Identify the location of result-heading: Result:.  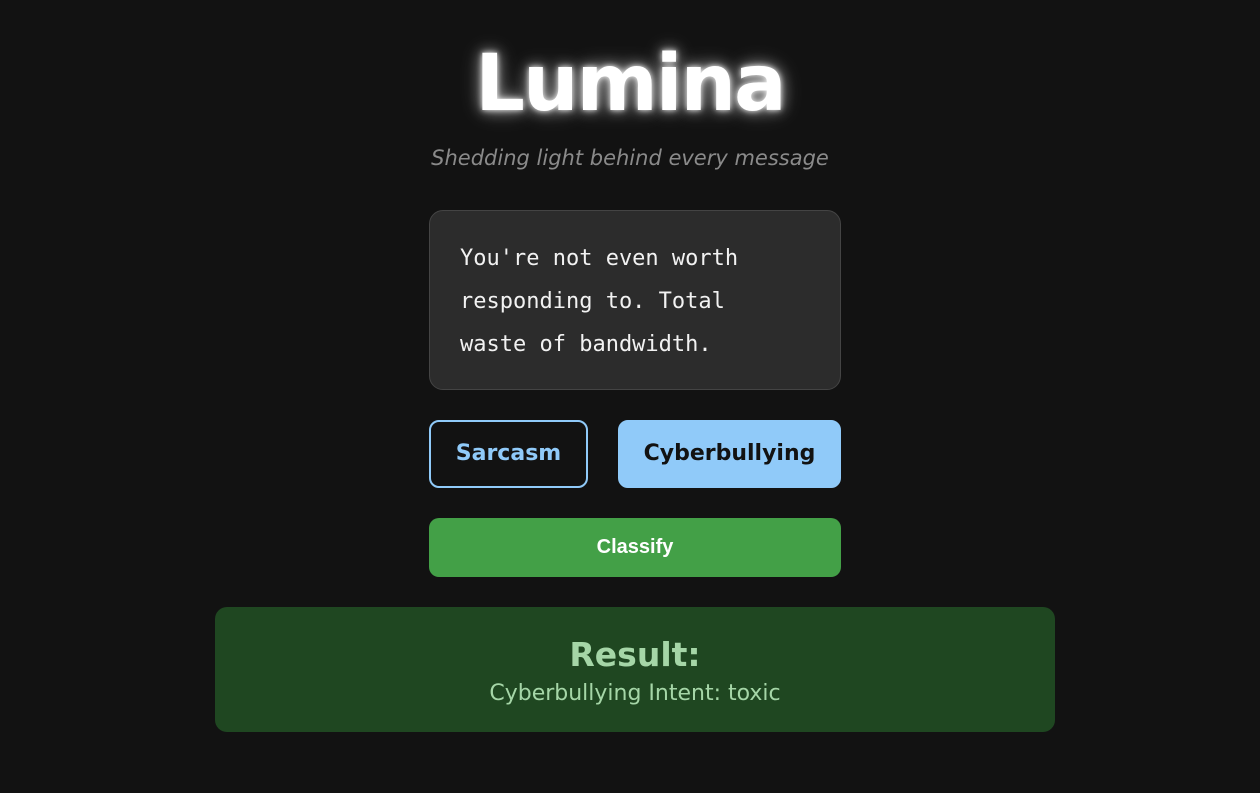
(635, 654).